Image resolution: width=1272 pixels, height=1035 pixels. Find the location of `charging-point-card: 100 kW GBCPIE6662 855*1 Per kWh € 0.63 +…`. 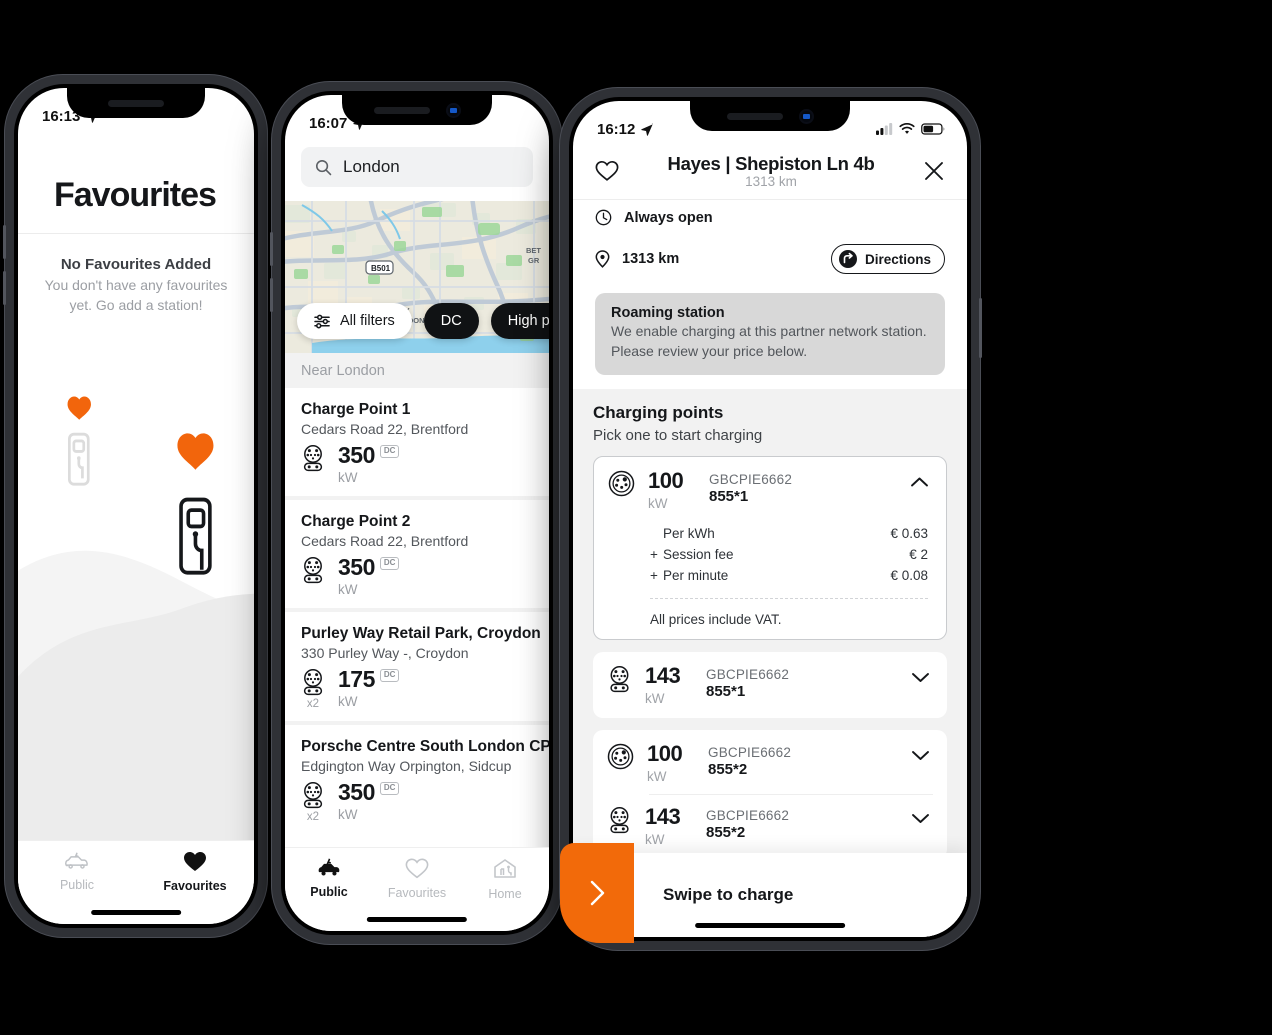

charging-point-card: 100 kW GBCPIE6662 855*1 Per kWh € 0.63 +… is located at coordinates (770, 548).